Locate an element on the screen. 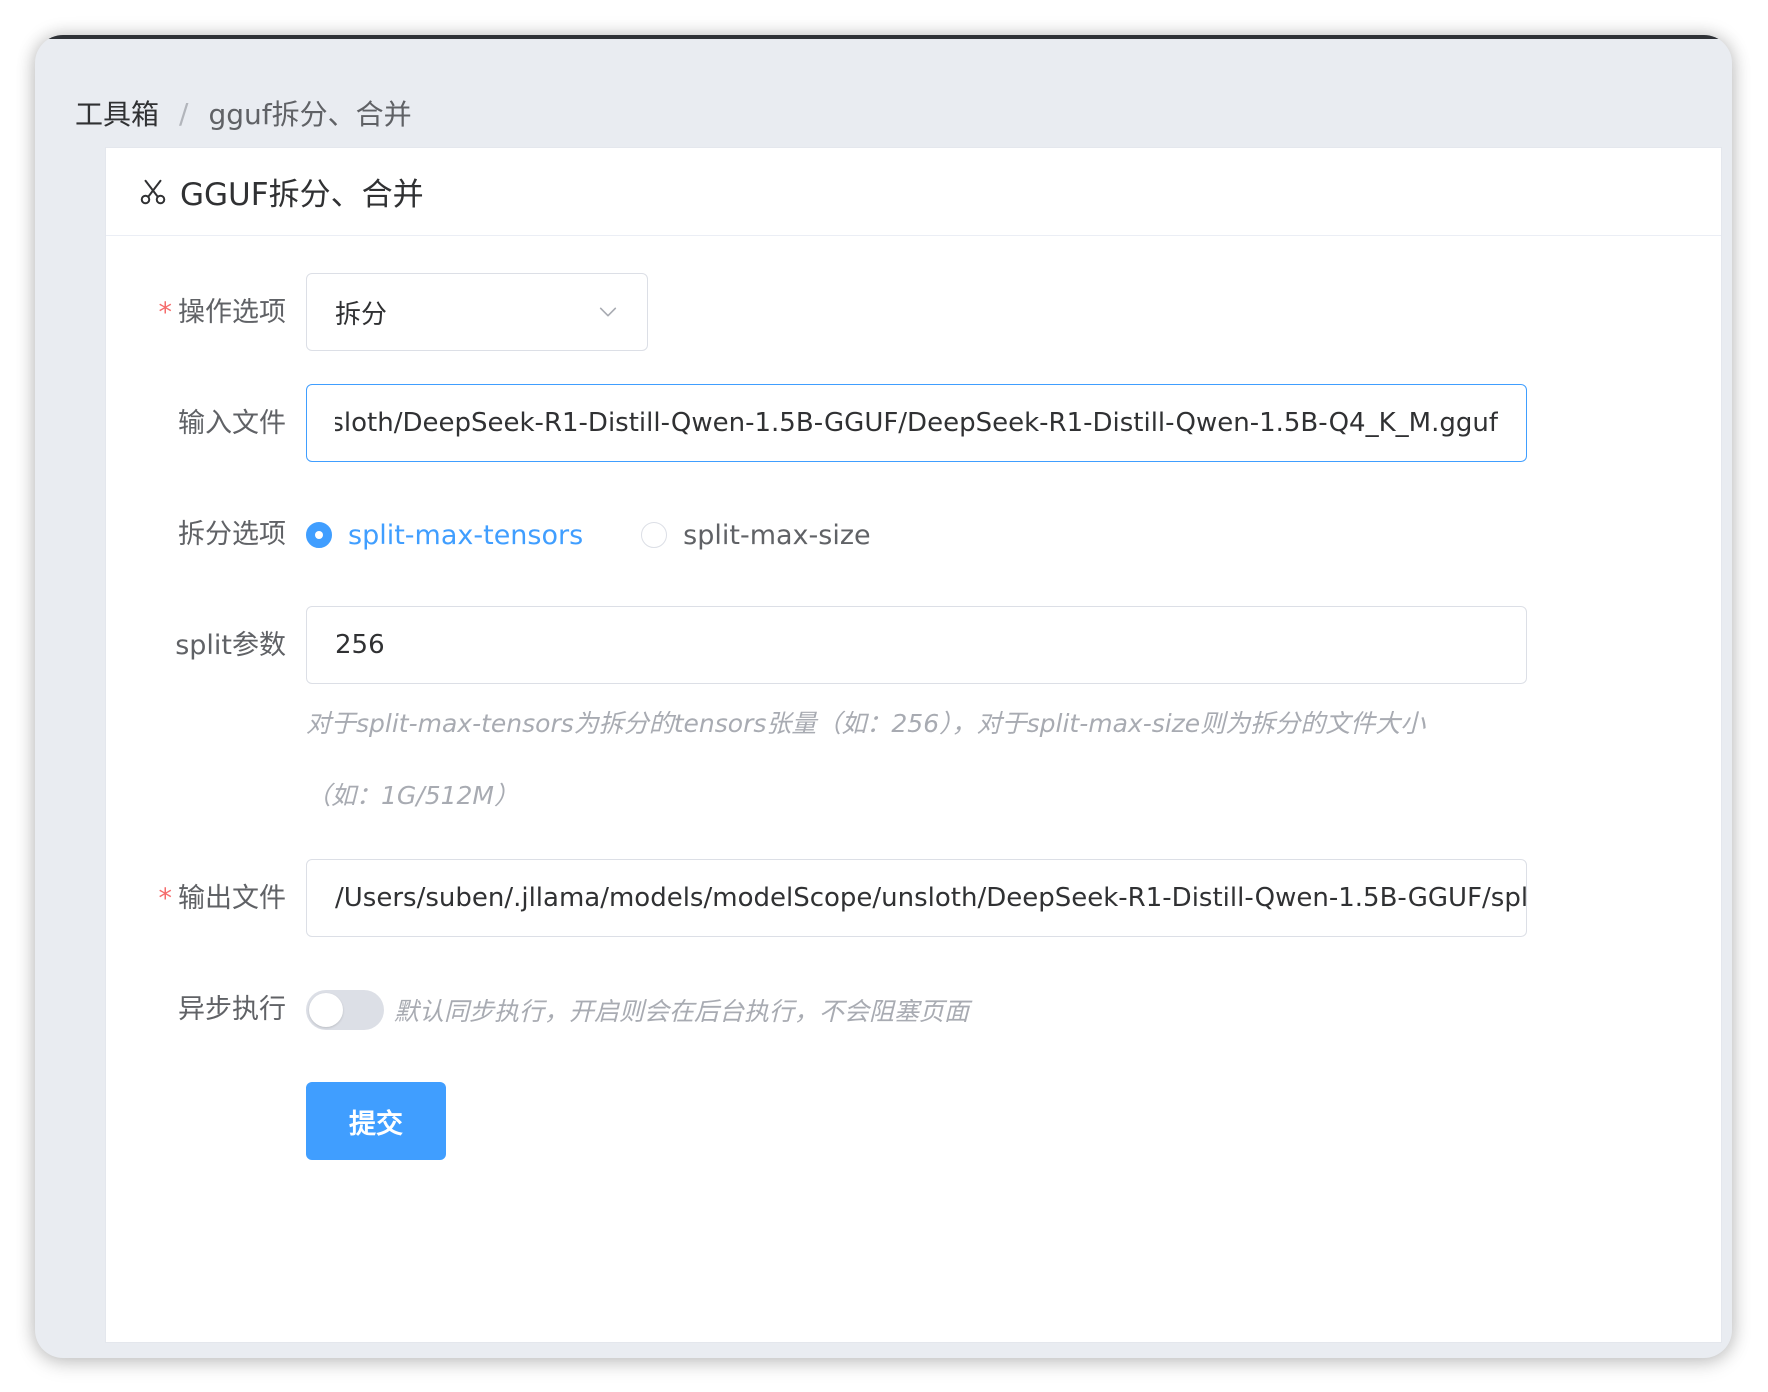  split-option-radio-group: split-max-tensors split-max-size is located at coordinates (617, 535).